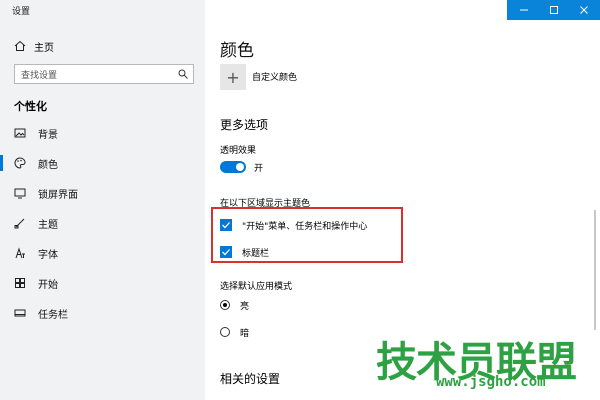 This screenshot has width=600, height=400. Describe the element at coordinates (244, 125) in the screenshot. I see `more-options-heading: 更多选项` at that location.